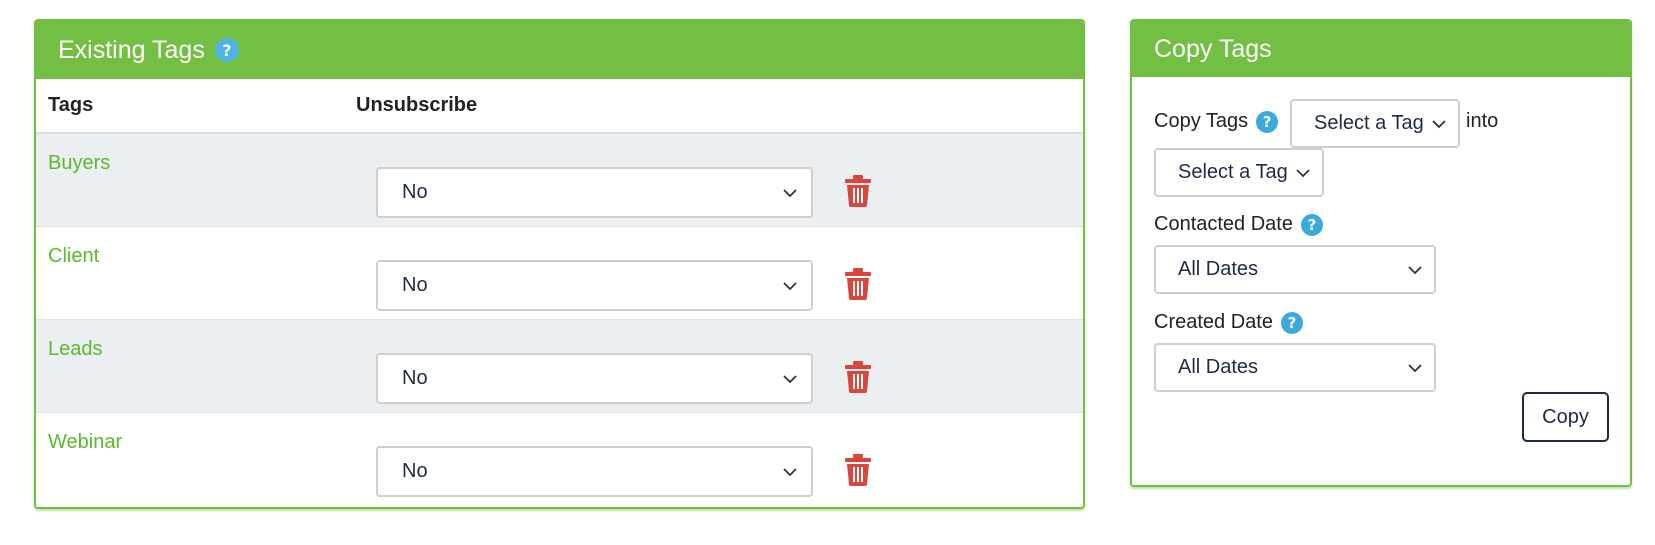 This screenshot has width=1655, height=545. I want to click on contacted-date-select: All Dates, so click(1295, 269).